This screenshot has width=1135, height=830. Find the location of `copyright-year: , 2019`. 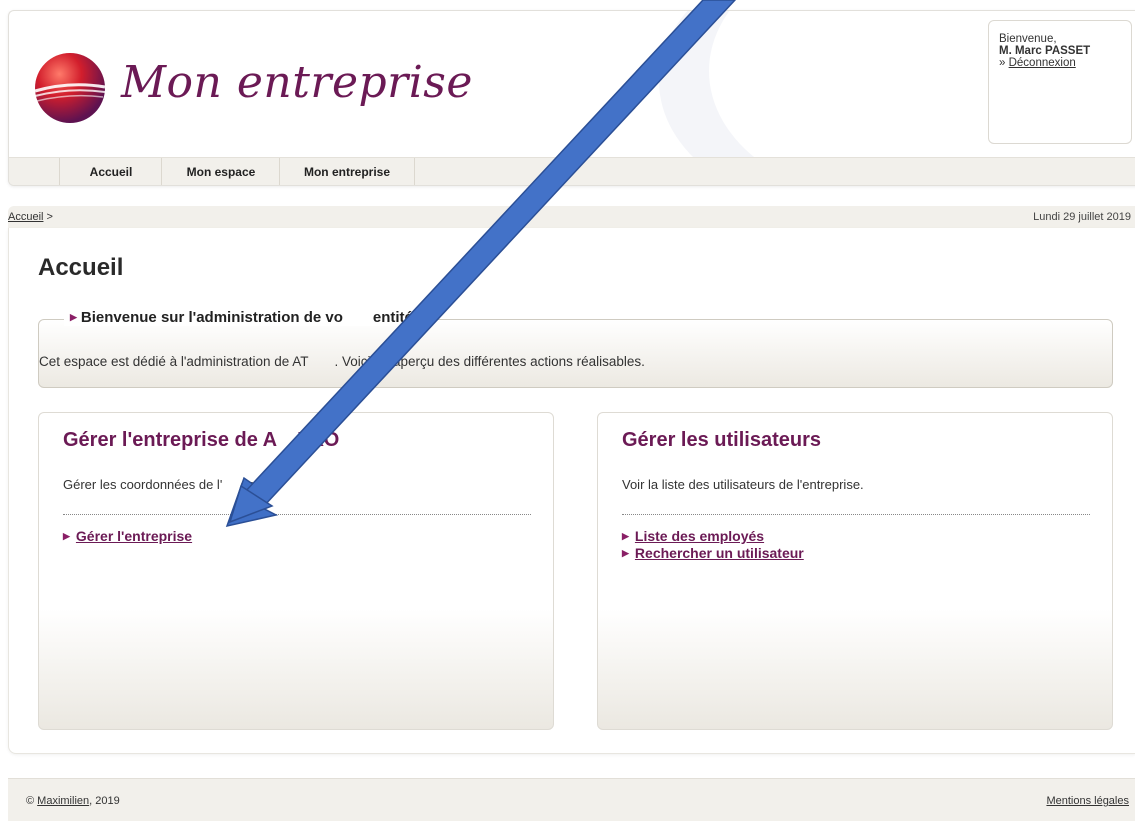

copyright-year: , 2019 is located at coordinates (104, 801).